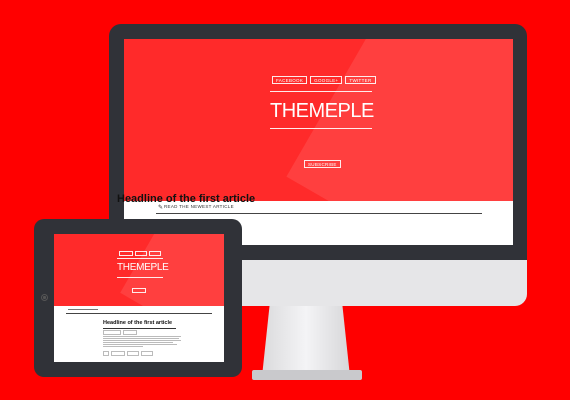 This screenshot has height=400, width=570. What do you see at coordinates (322, 111) in the screenshot?
I see `site-logo: THEMEPLE` at bounding box center [322, 111].